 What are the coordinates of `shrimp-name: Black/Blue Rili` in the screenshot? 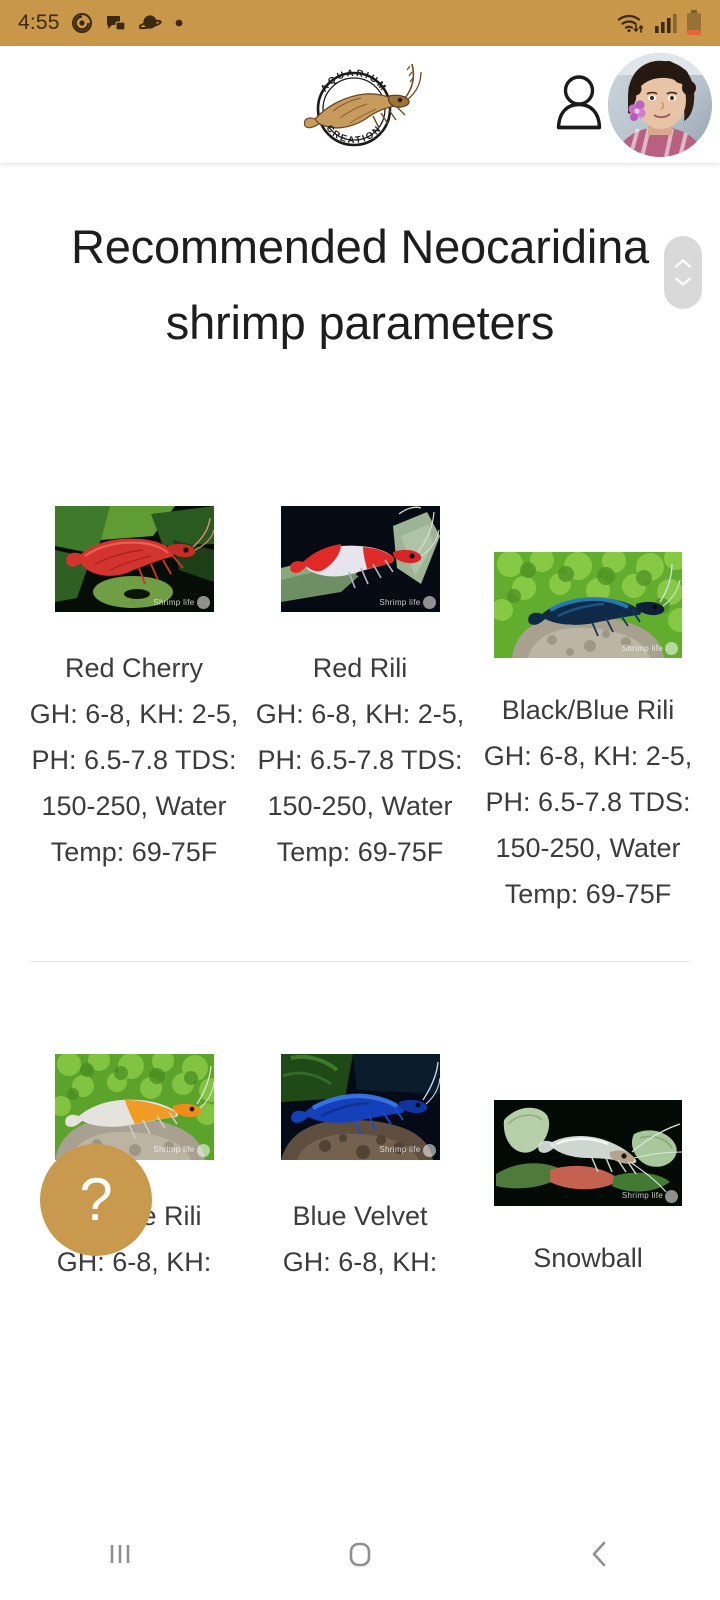 It's located at (588, 710).